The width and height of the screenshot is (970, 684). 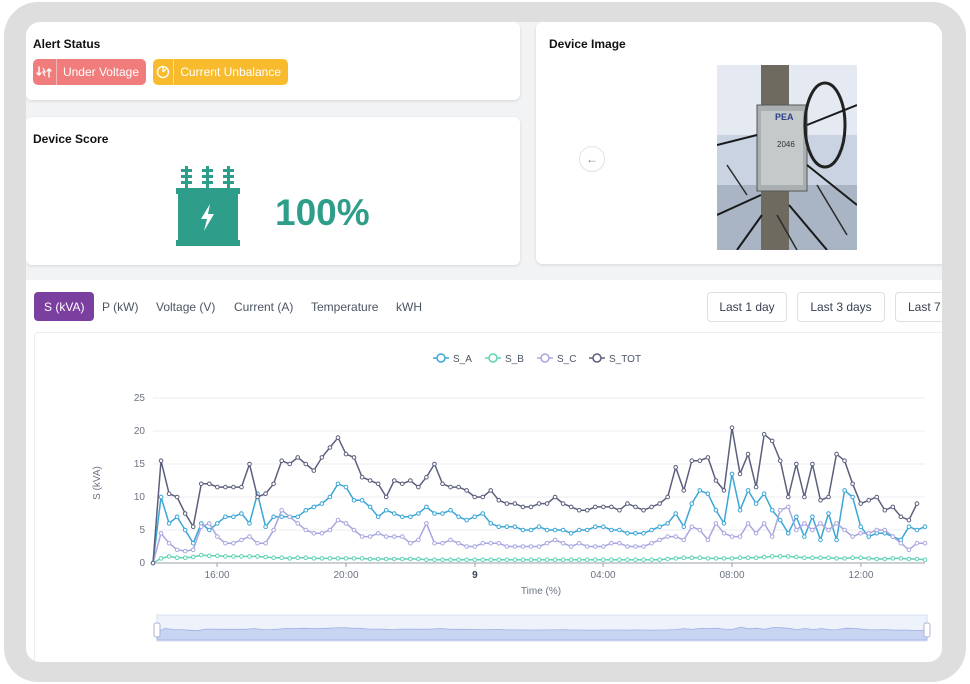 What do you see at coordinates (409, 306) in the screenshot?
I see `tab-kwh: kWH` at bounding box center [409, 306].